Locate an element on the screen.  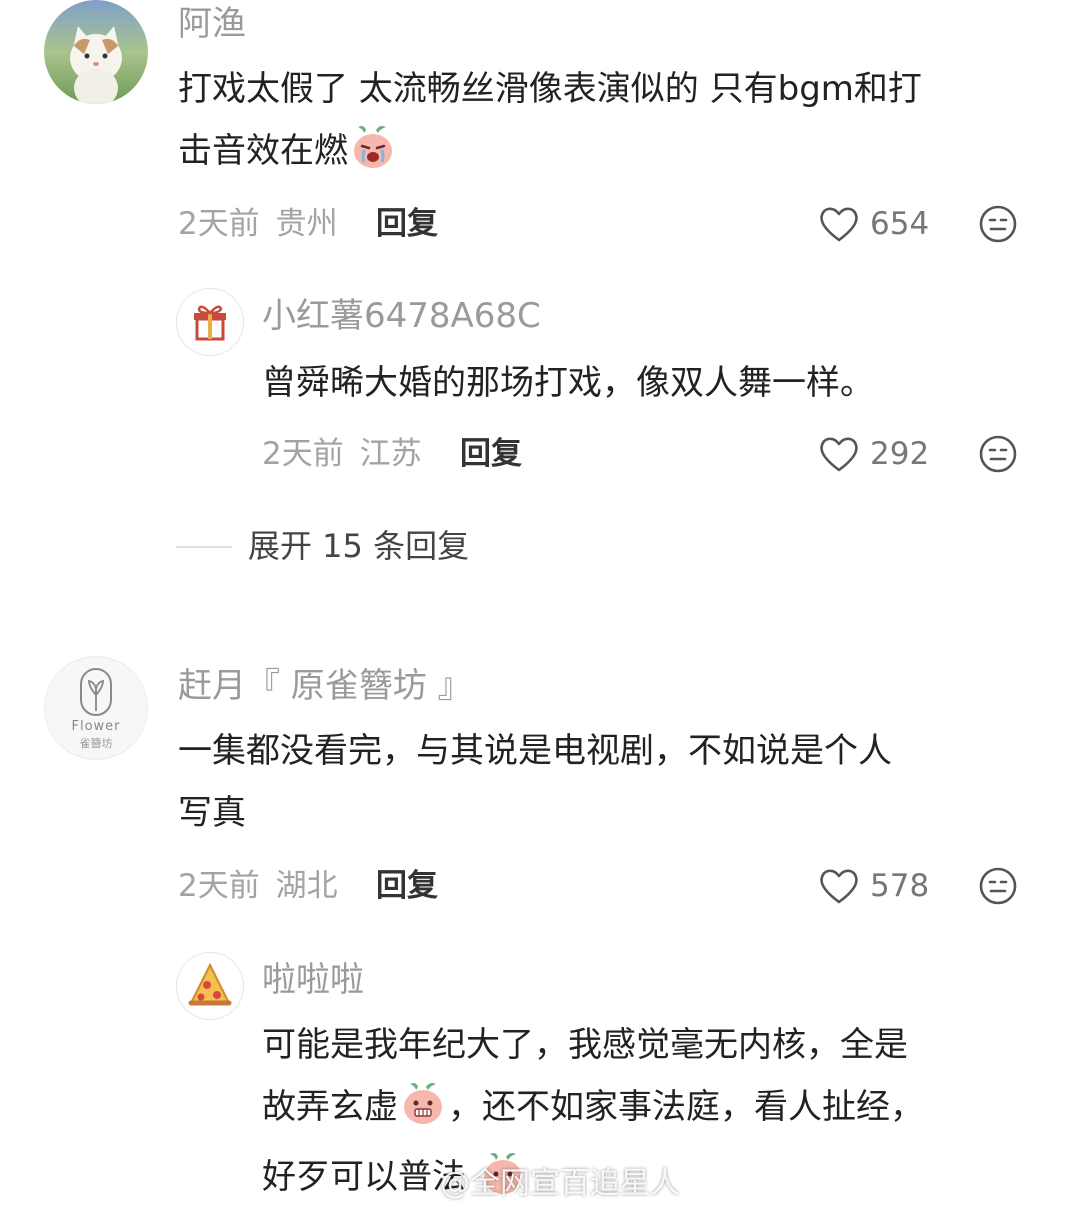
avatar-brand-text: Flower is located at coordinates (96, 726).